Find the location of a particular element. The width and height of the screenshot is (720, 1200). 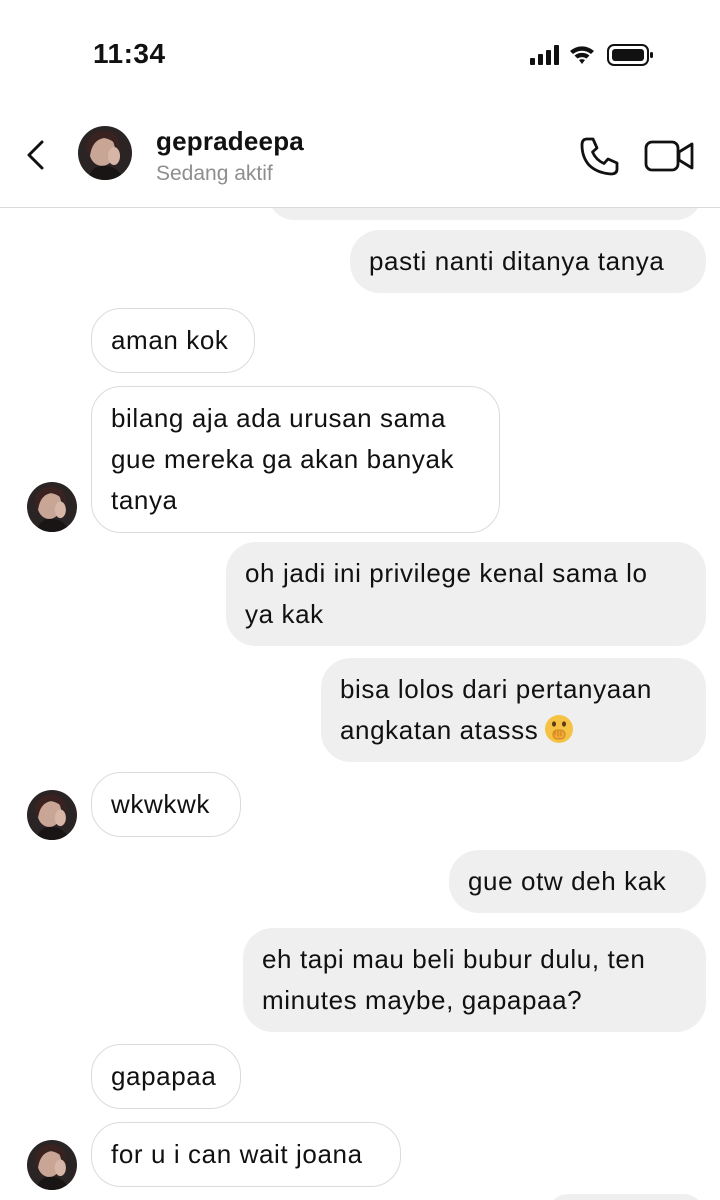

wifi-icon is located at coordinates (582, 55).